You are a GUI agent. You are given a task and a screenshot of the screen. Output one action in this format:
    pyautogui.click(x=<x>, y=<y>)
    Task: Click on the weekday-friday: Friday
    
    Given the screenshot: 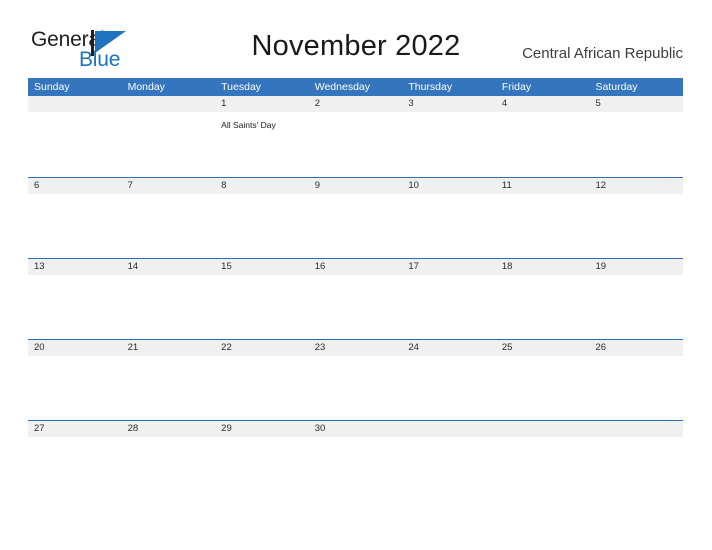 What is the action you would take?
    pyautogui.click(x=516, y=87)
    